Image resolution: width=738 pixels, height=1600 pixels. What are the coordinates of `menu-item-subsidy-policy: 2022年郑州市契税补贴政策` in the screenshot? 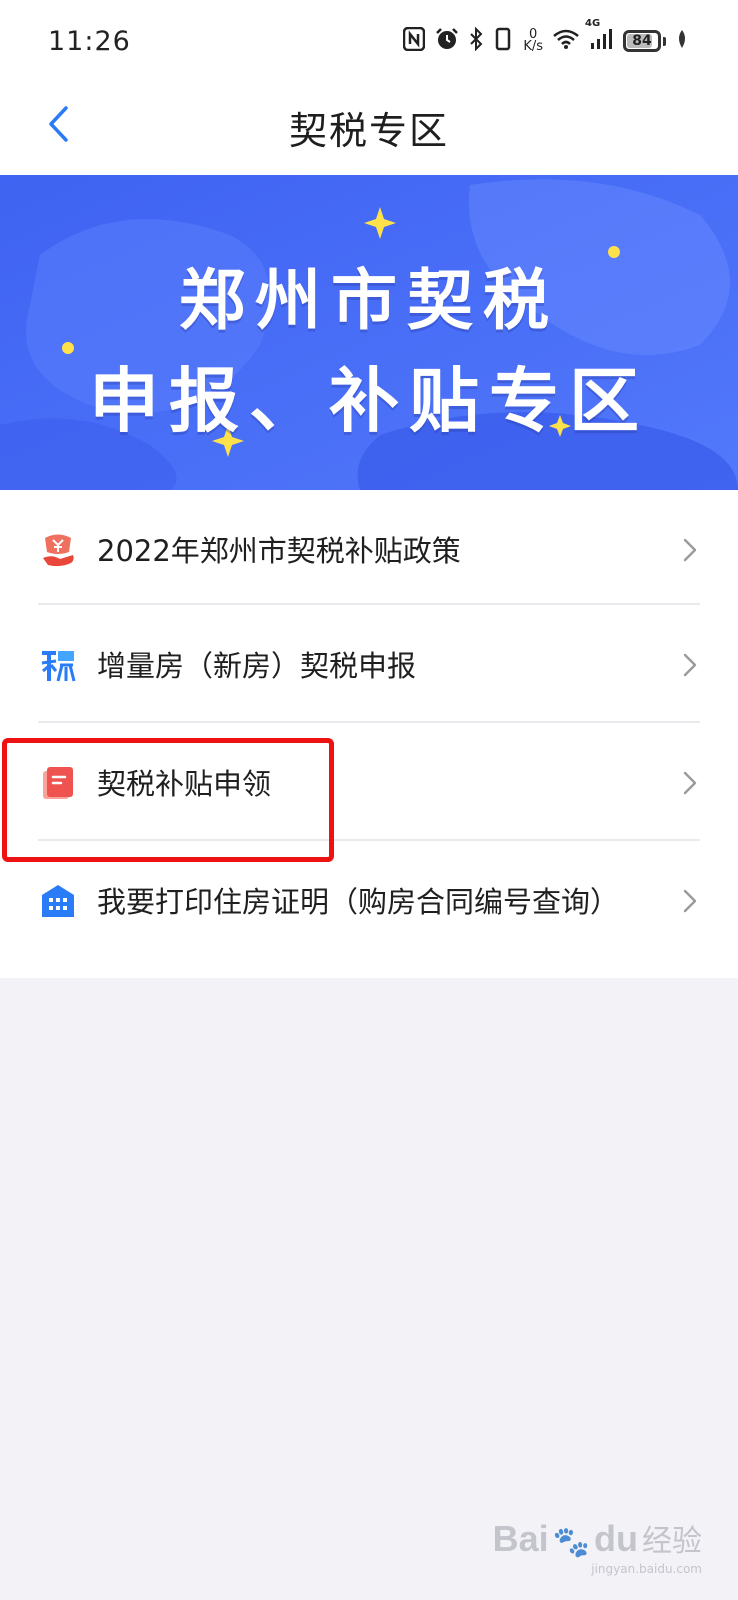 It's located at (369, 550).